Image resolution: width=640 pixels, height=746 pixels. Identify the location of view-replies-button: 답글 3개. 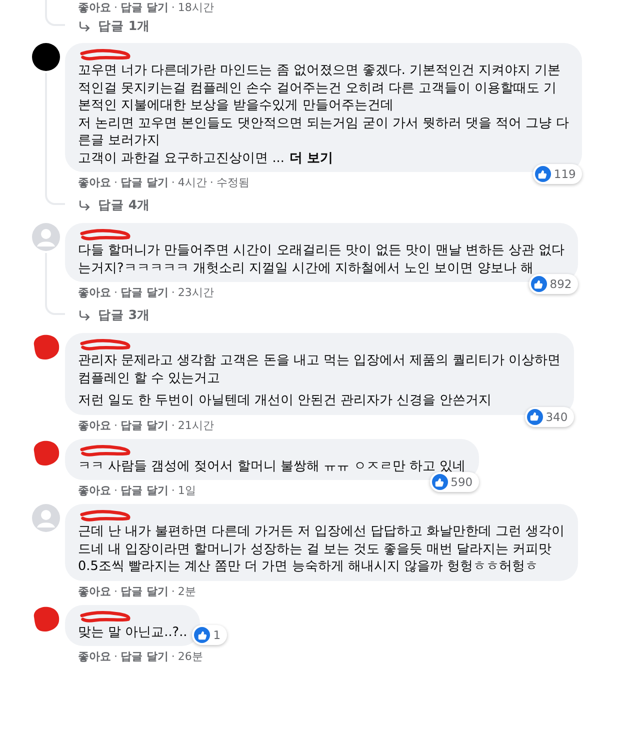
(114, 315).